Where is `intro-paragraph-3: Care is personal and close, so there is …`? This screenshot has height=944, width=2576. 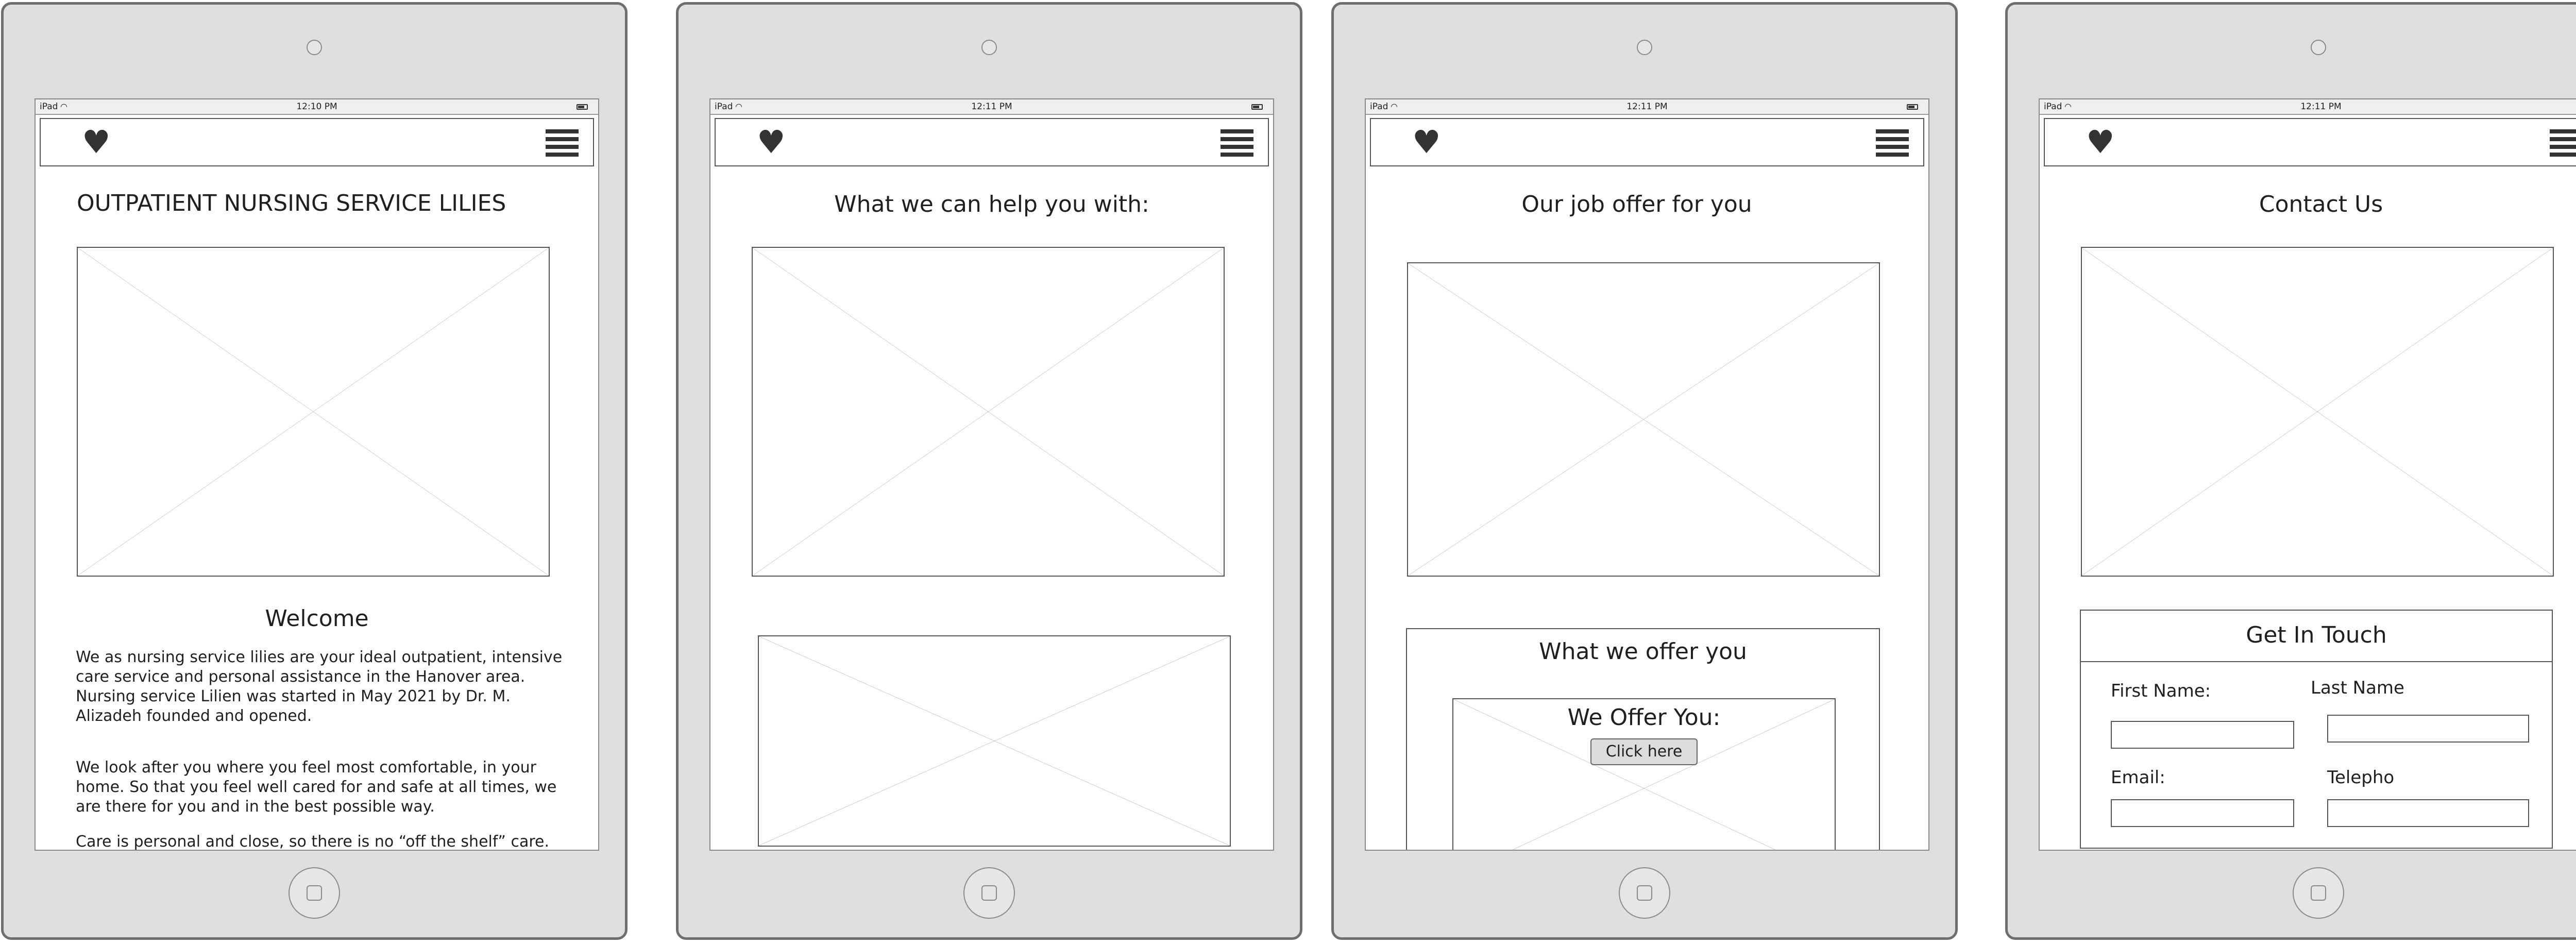
intro-paragraph-3: Care is personal and close, so there is … is located at coordinates (313, 842).